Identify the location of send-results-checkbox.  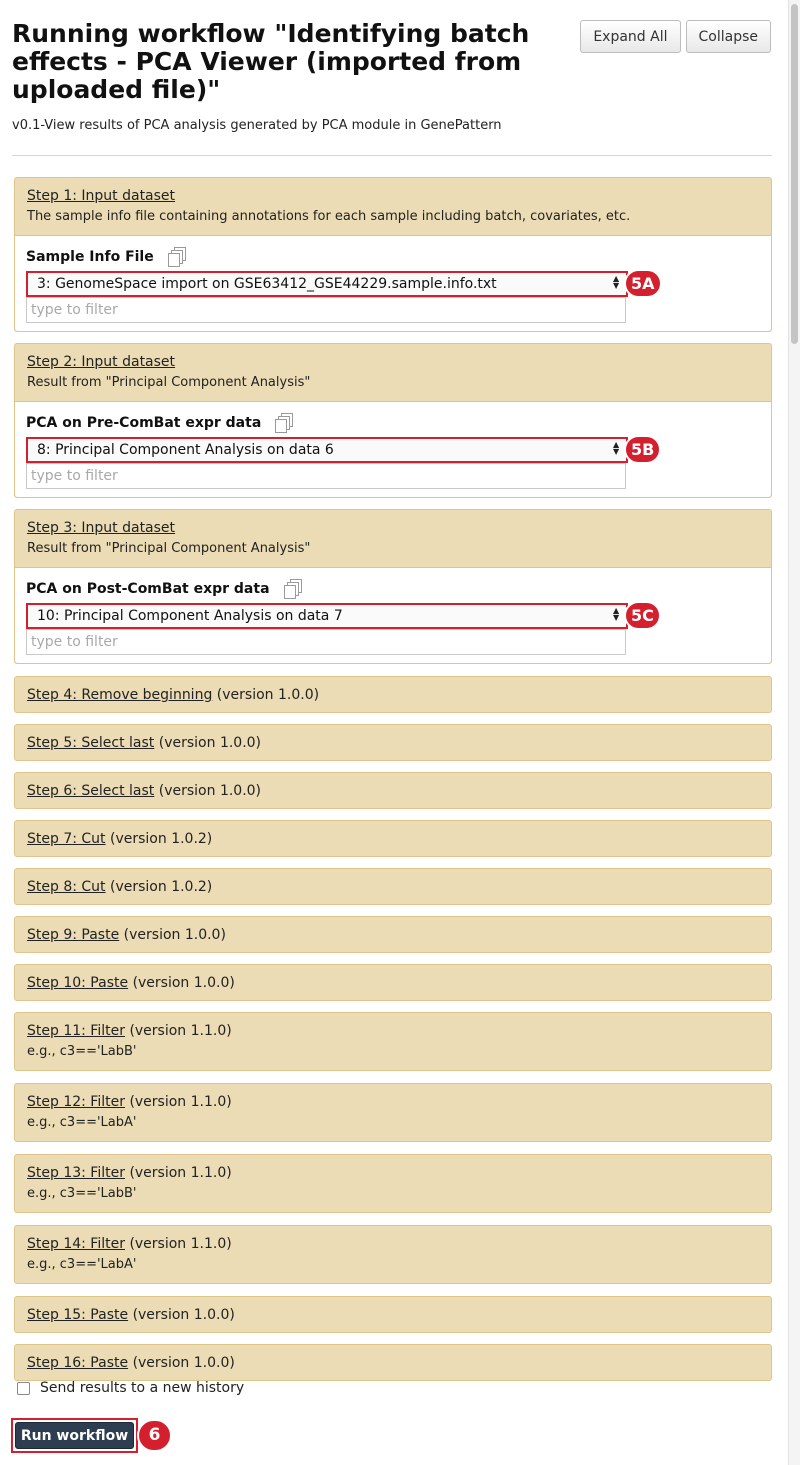
(23, 1388).